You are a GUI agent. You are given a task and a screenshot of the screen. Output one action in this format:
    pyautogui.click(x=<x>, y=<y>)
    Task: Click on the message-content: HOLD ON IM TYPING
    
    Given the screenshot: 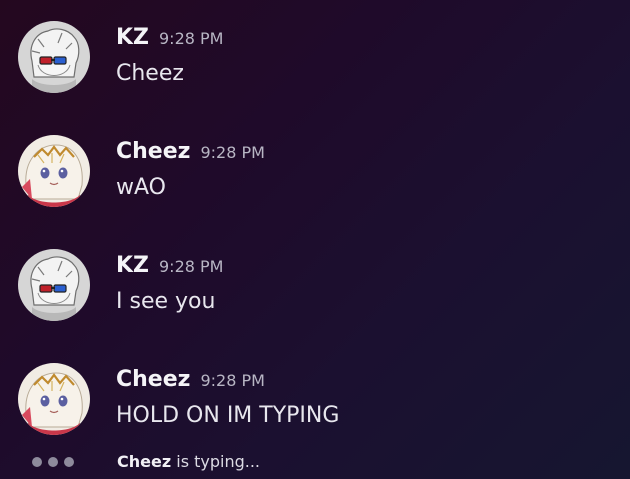 What is the action you would take?
    pyautogui.click(x=228, y=415)
    